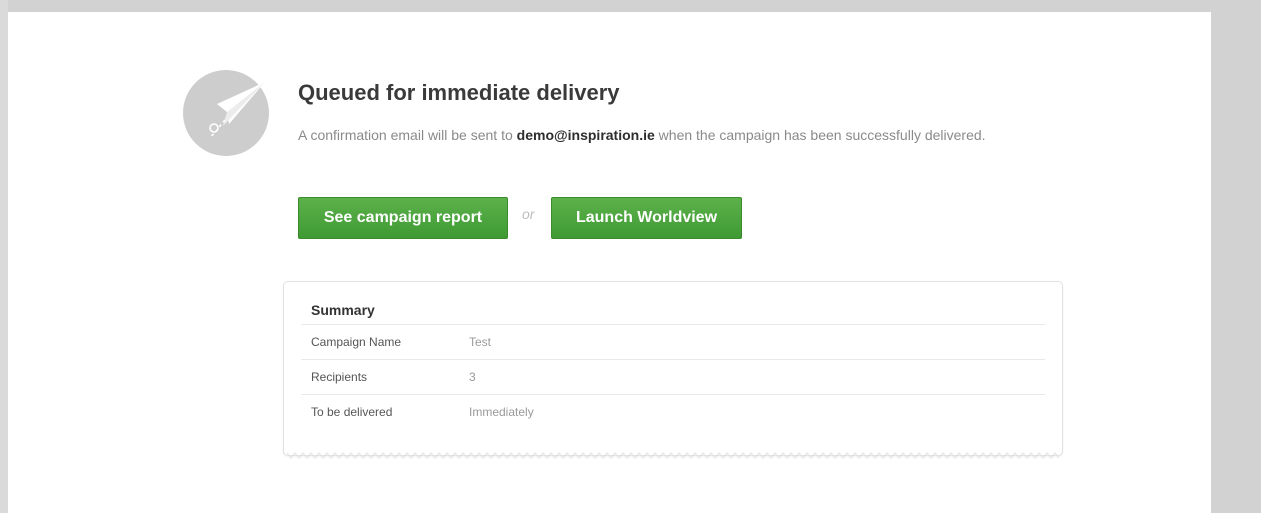  I want to click on see-campaign-report-button: See campaign report, so click(403, 218).